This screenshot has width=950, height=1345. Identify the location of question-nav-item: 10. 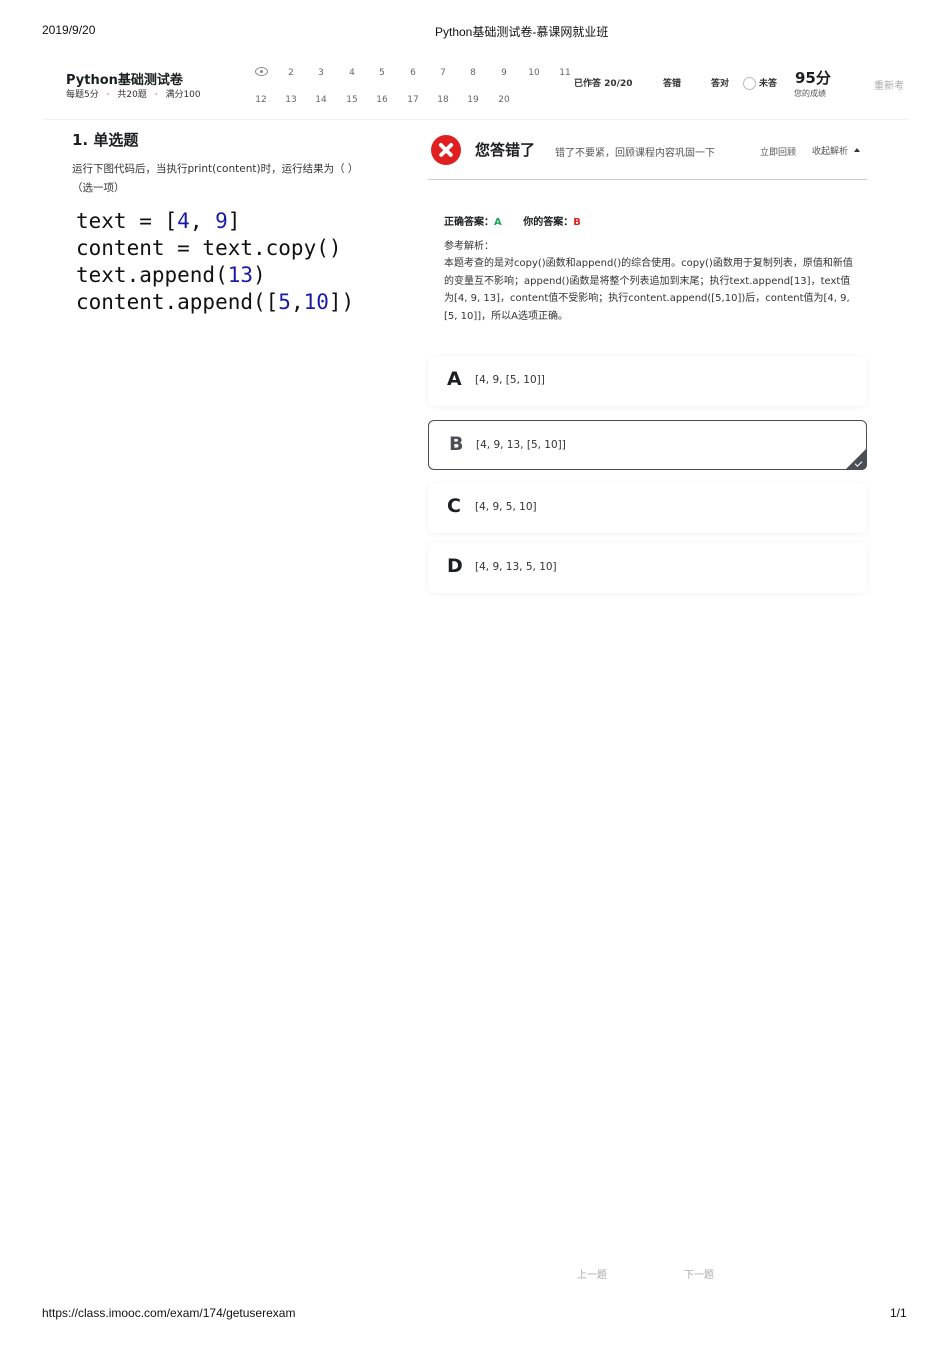
(534, 73).